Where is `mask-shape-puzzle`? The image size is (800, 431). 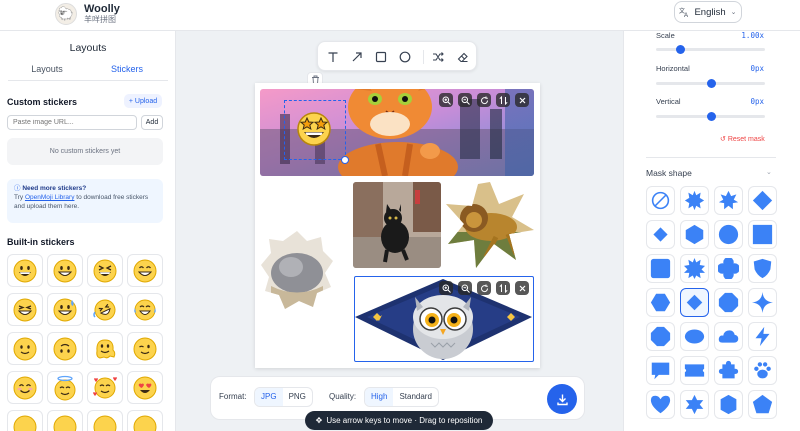 mask-shape-puzzle is located at coordinates (728, 370).